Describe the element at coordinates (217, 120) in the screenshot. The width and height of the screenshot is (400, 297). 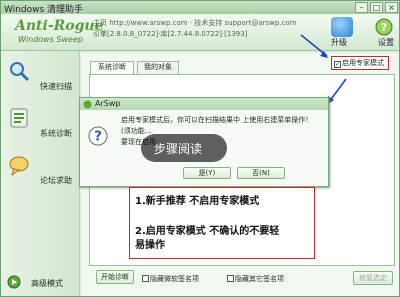
I see `dialog-message: 启用专家模式后，你可以在扫描结果中 上使用右建菜单操作！` at that location.